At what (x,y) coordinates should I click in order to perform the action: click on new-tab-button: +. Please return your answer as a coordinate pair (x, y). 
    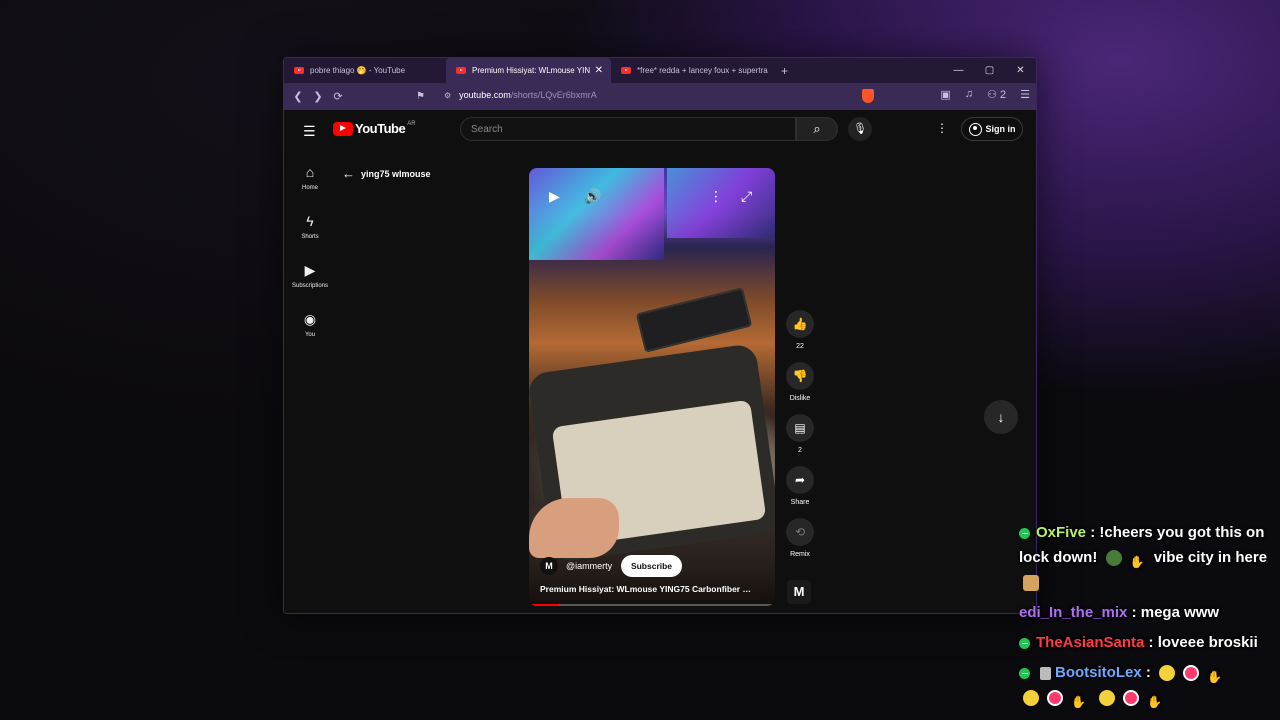
    Looking at the image, I should click on (784, 71).